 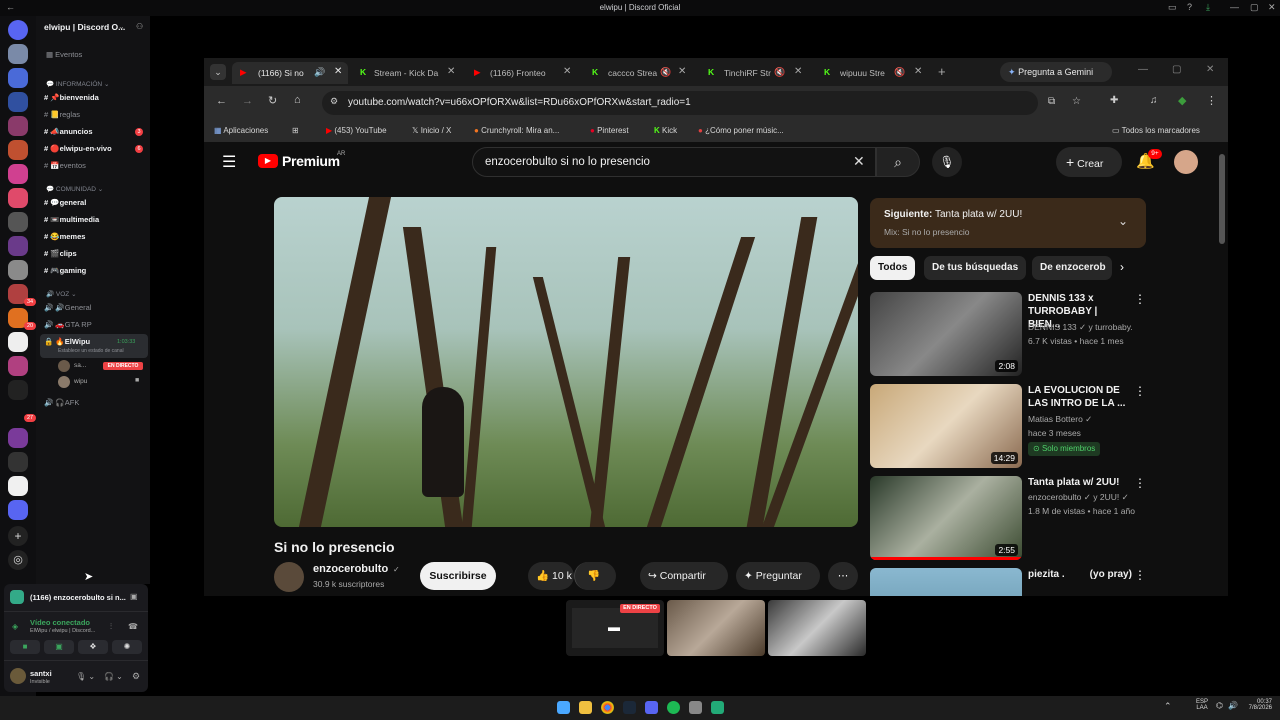 I want to click on voice-channel-general: 🔊 🔊General, so click(x=67, y=307).